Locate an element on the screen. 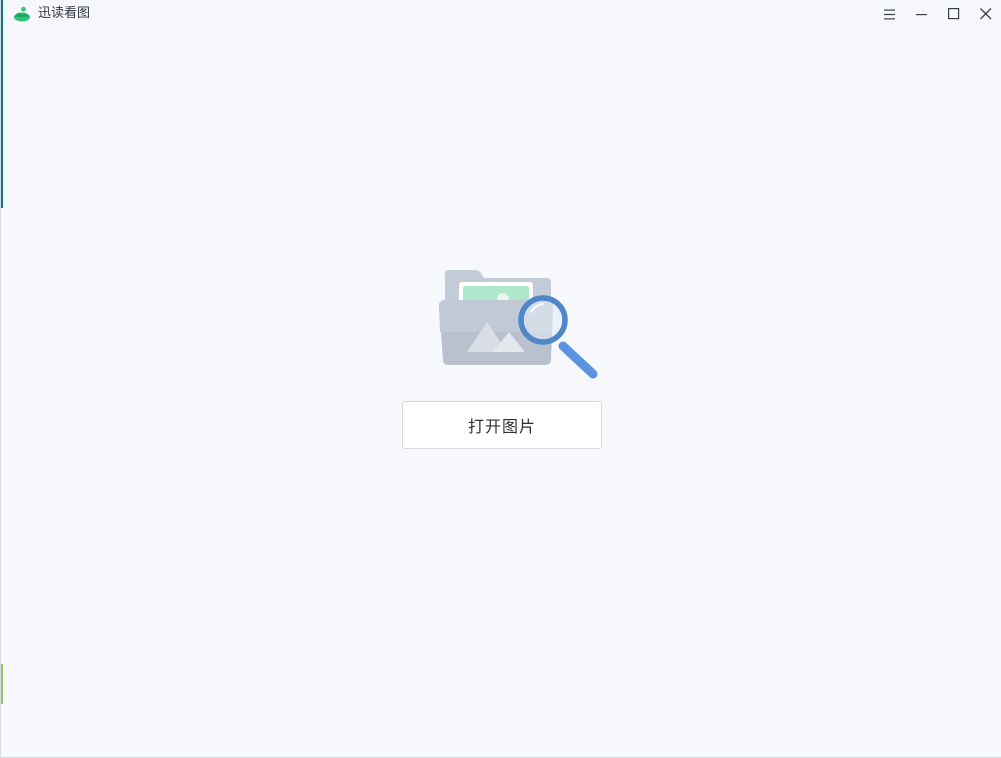 This screenshot has height=758, width=1001. title-bar: 迅读看图 is located at coordinates (501, 14).